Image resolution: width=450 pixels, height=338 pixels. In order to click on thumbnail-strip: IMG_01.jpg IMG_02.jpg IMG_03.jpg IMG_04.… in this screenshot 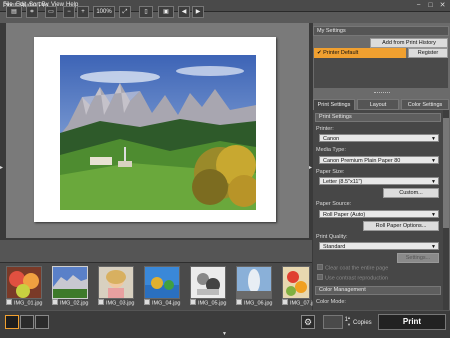, I will do `click(159, 286)`.